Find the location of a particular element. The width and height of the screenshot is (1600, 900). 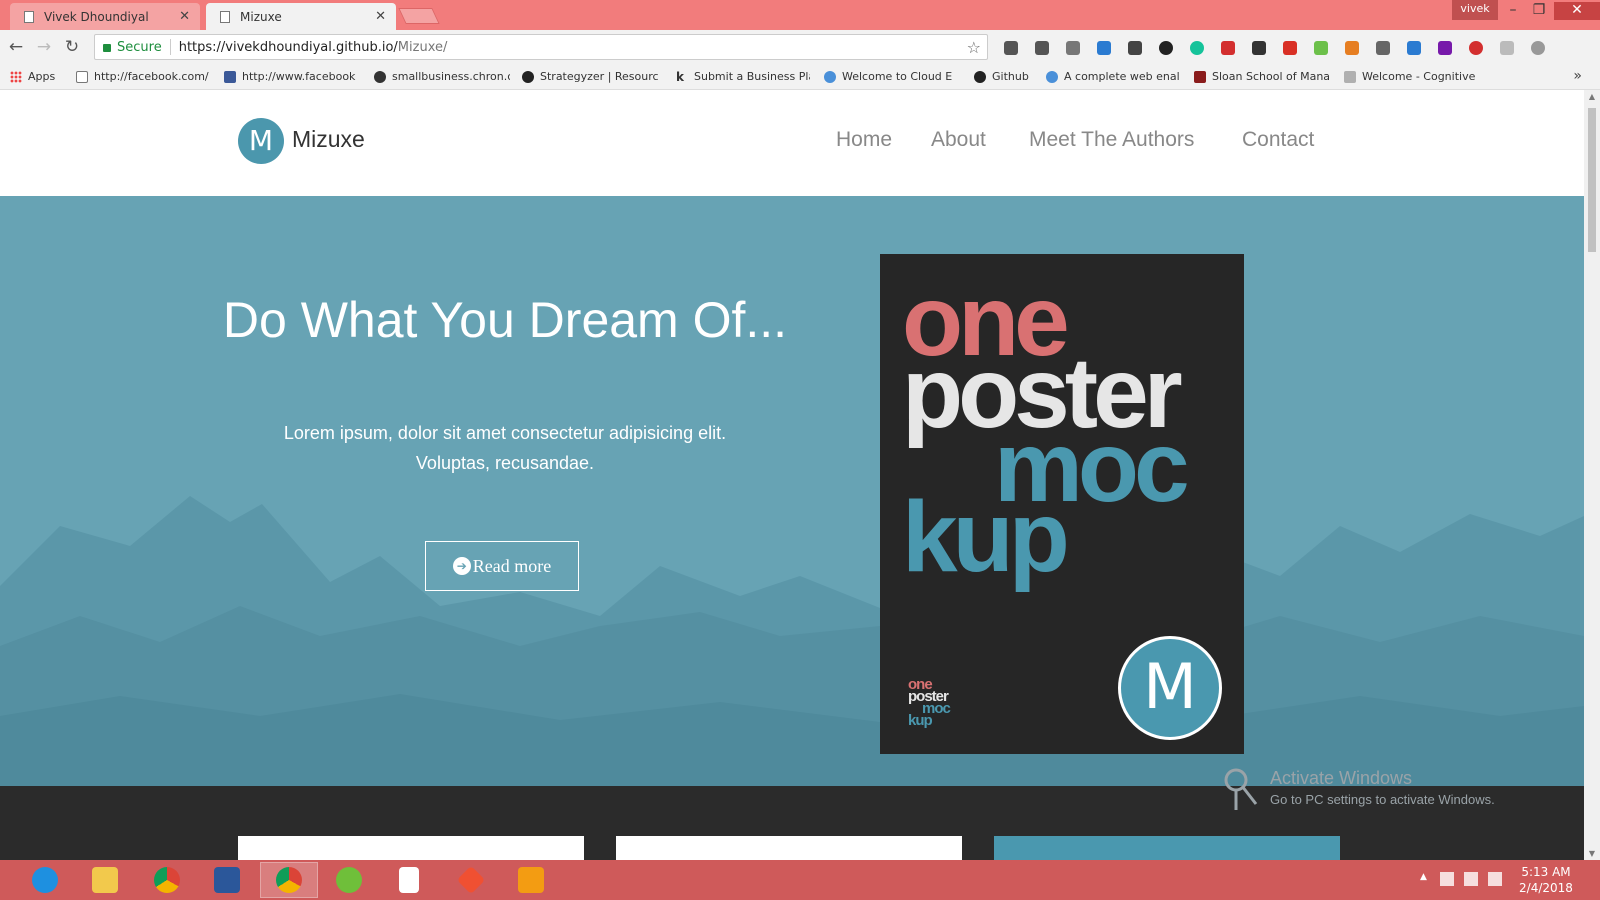

adblock-icon is located at coordinates (1476, 48).